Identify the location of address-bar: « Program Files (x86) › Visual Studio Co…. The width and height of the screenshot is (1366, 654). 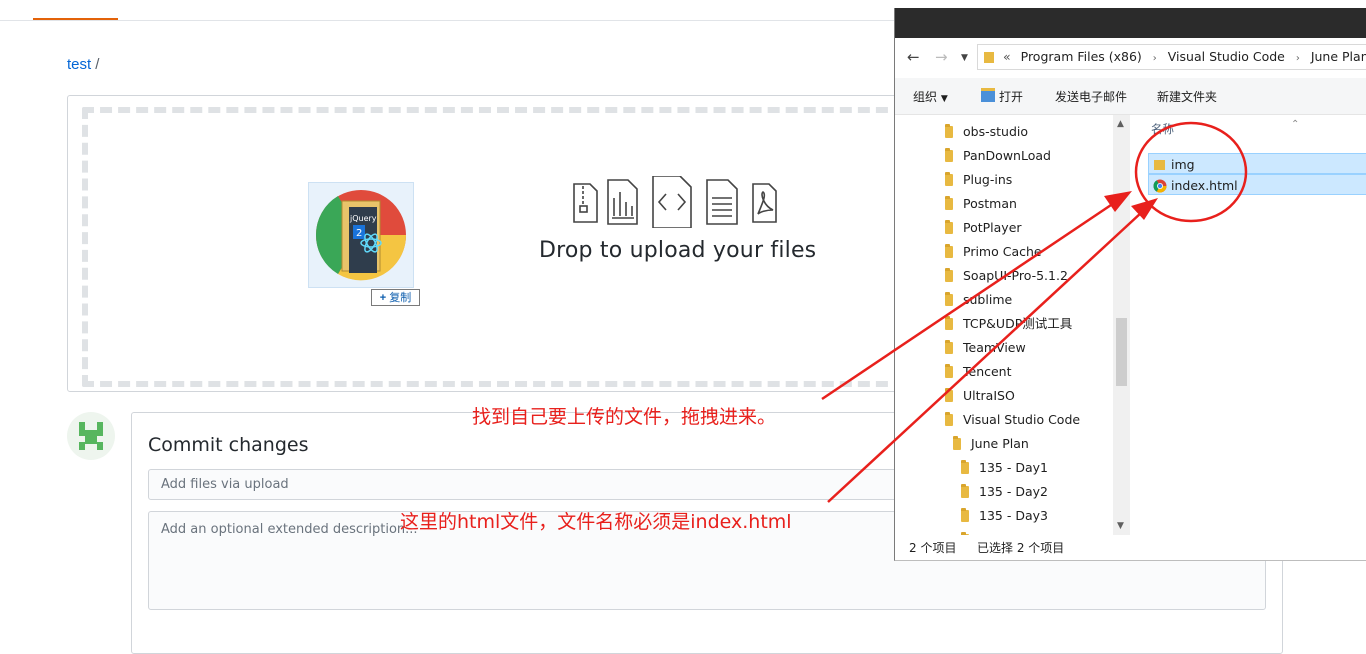
(1171, 57).